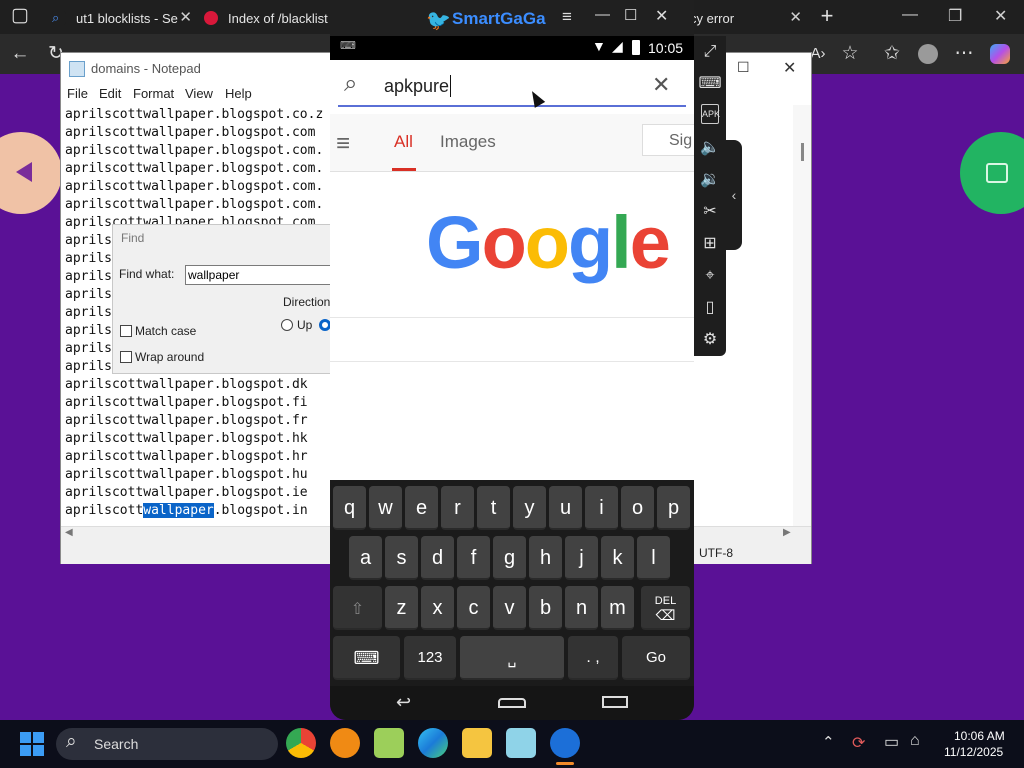  What do you see at coordinates (710, 84) in the screenshot?
I see `keyboard-mapping-icon: ⌨` at bounding box center [710, 84].